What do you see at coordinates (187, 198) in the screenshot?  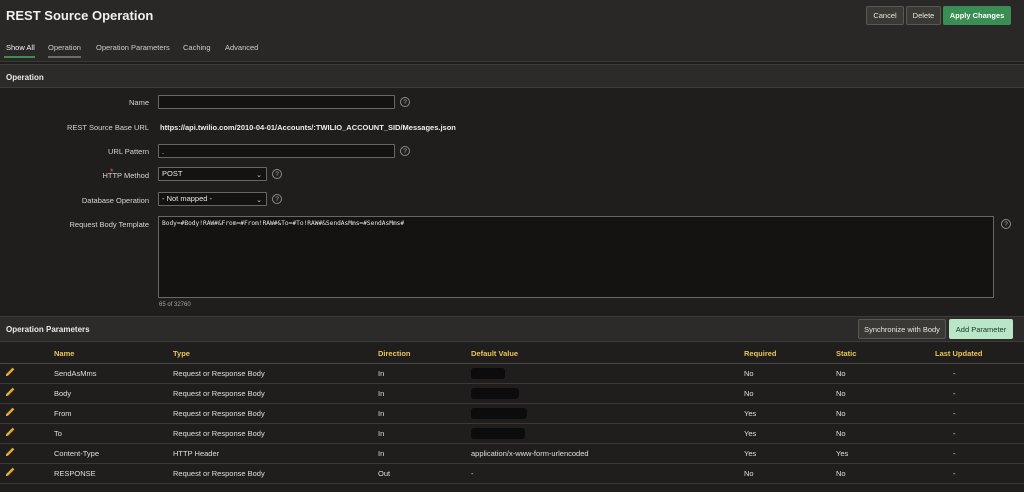 I see `db-operation-value: - Not mapped -` at bounding box center [187, 198].